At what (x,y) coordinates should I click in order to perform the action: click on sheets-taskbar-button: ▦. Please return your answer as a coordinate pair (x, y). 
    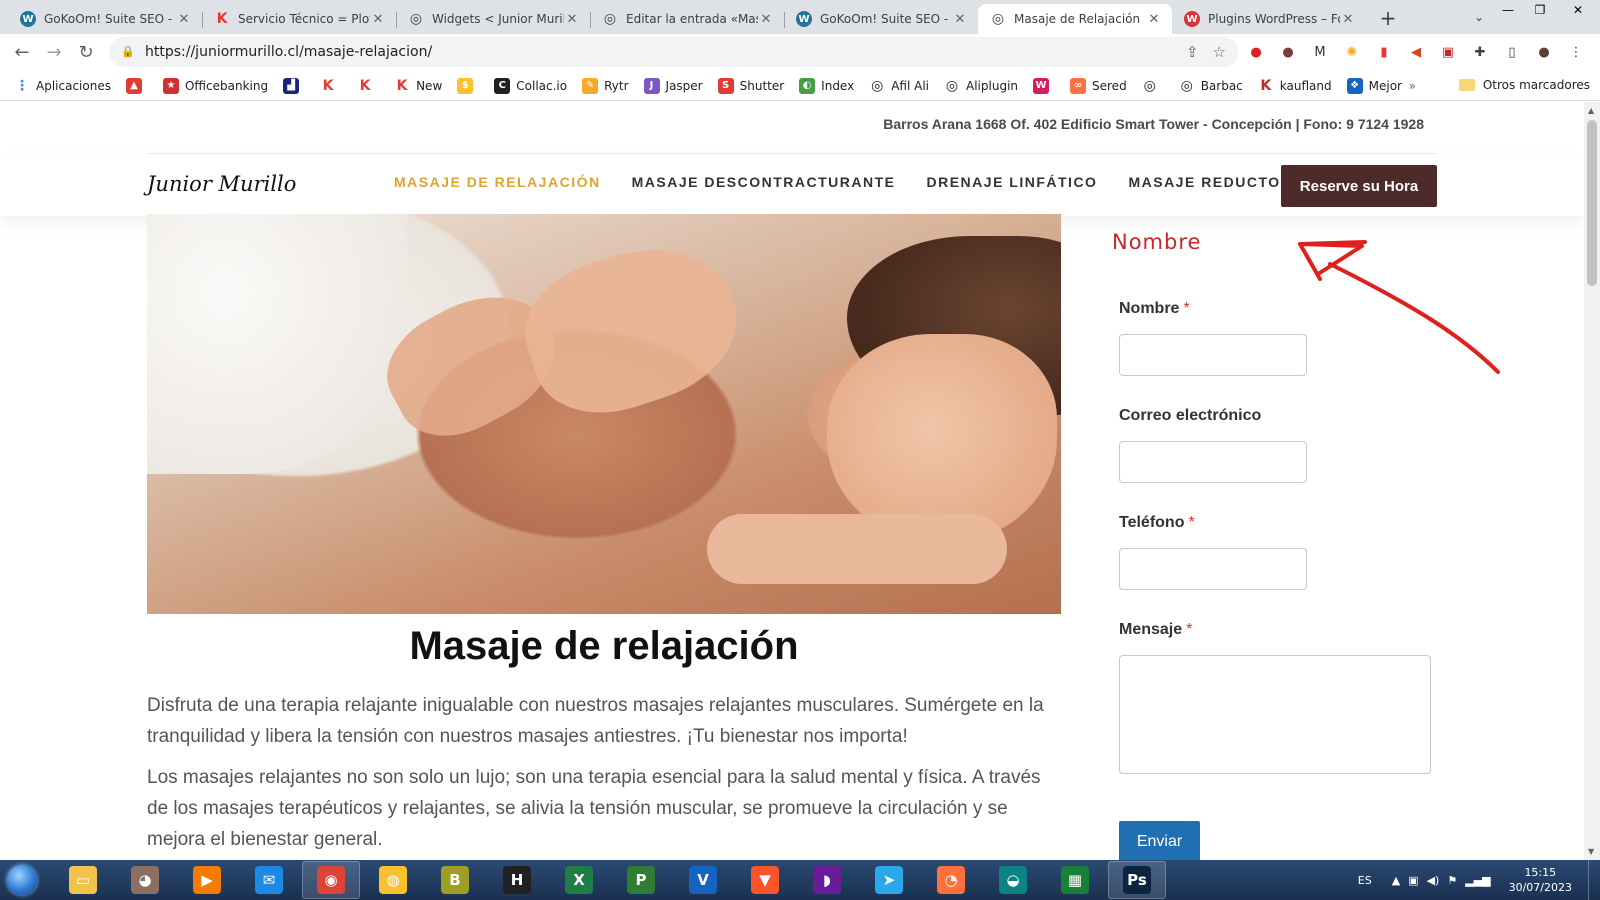
    Looking at the image, I should click on (1075, 880).